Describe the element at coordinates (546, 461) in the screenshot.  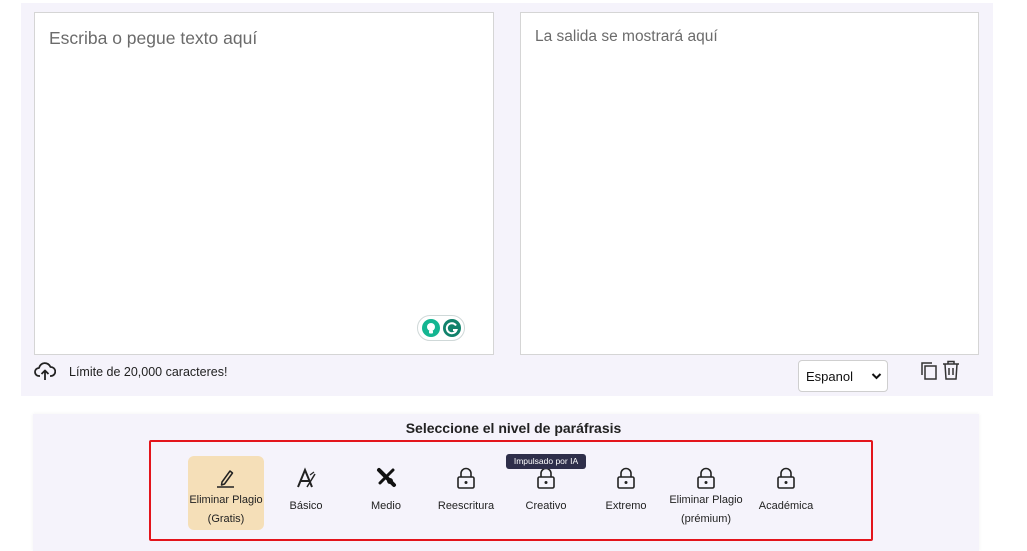
I see `ai-powered-badge: Impulsado por IA` at that location.